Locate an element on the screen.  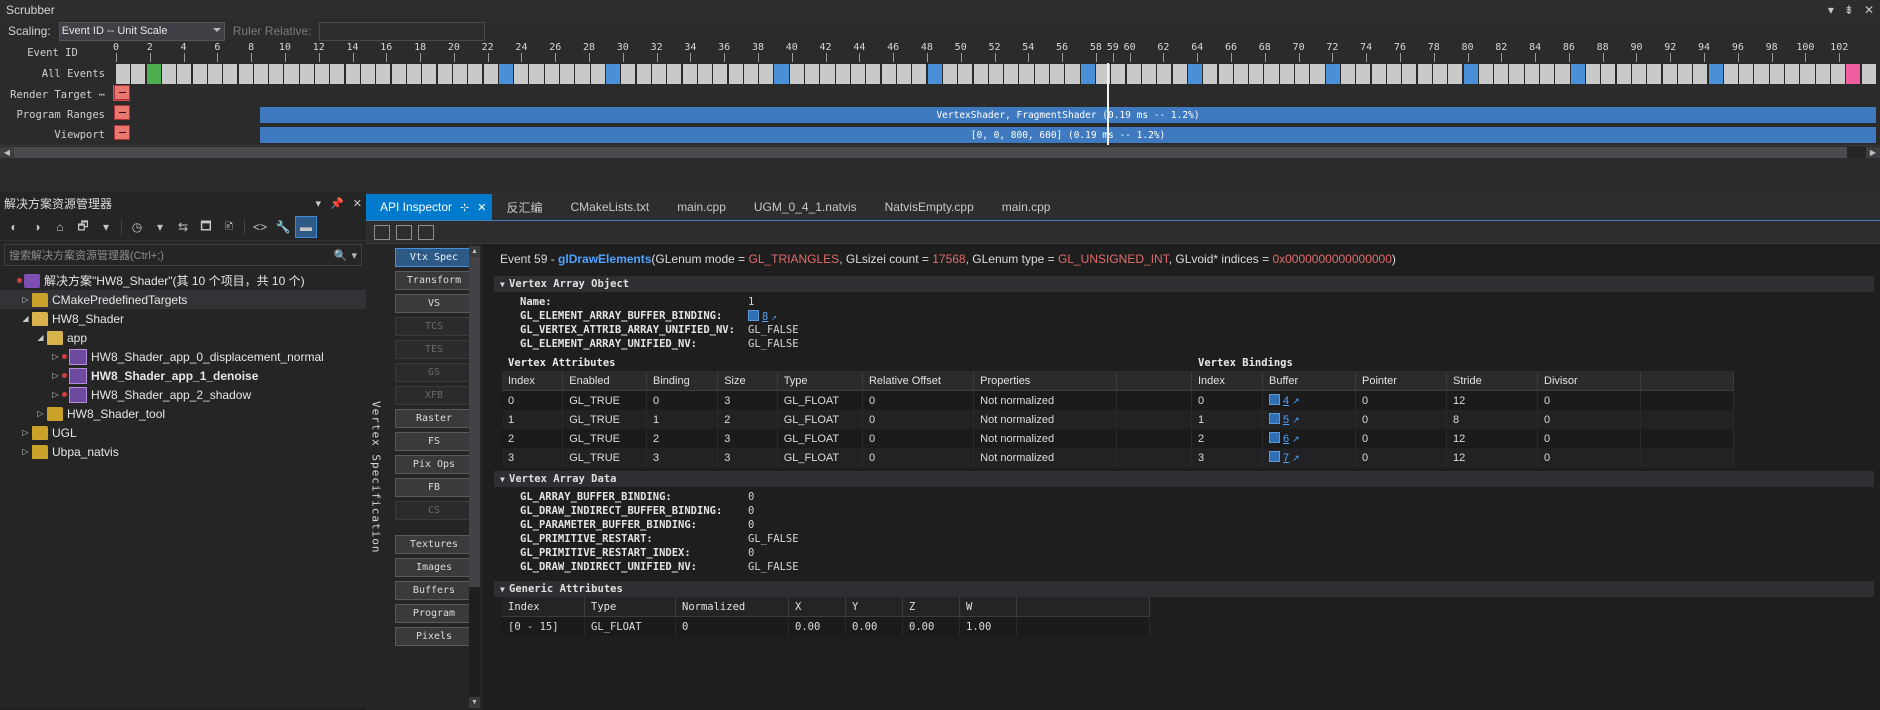
tree-item: ▷ HW8_Shader_app_0_displacement_normal is located at coordinates (183, 356).